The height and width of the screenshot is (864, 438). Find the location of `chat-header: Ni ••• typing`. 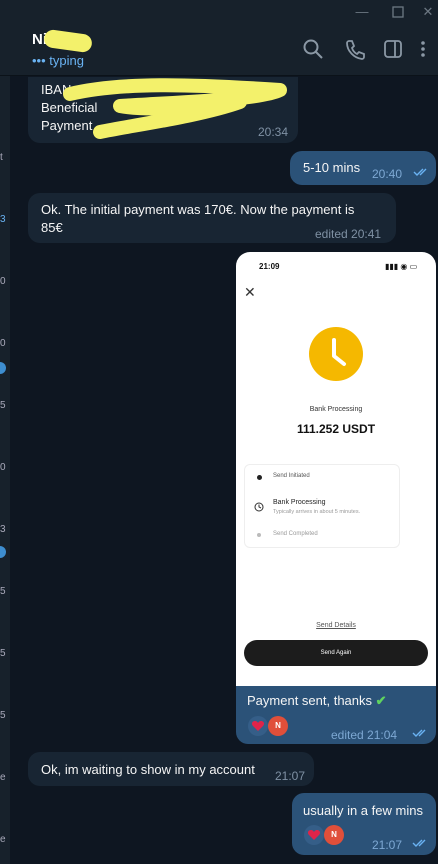

chat-header: Ni ••• typing is located at coordinates (219, 50).